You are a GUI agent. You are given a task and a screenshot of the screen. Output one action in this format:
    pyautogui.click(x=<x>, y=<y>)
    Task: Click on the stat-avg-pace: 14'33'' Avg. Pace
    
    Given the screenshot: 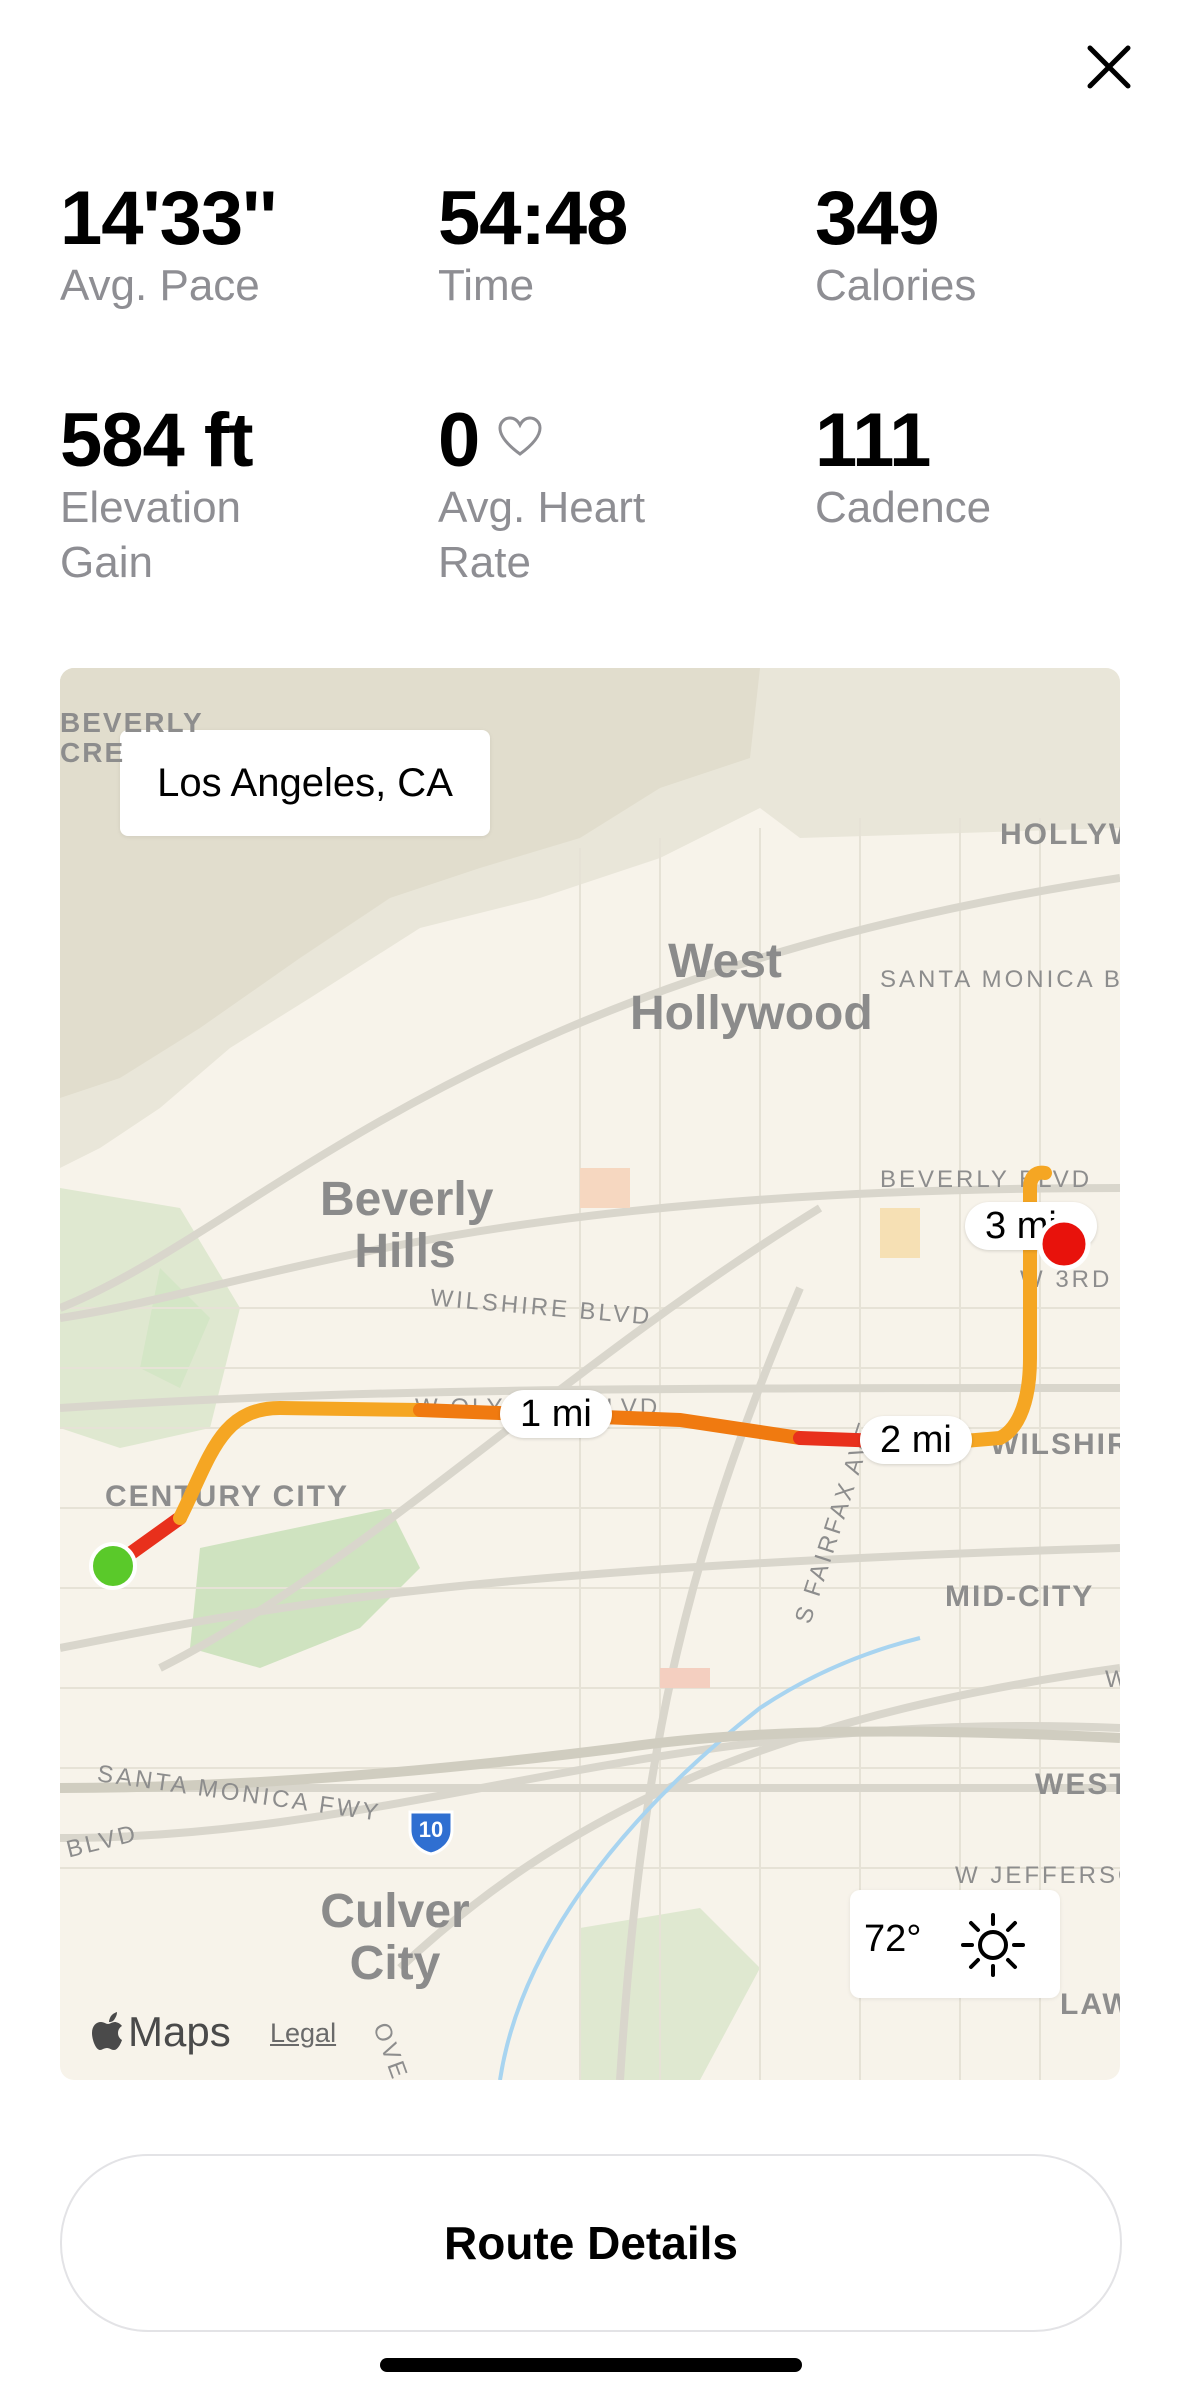 What is the action you would take?
    pyautogui.click(x=240, y=244)
    